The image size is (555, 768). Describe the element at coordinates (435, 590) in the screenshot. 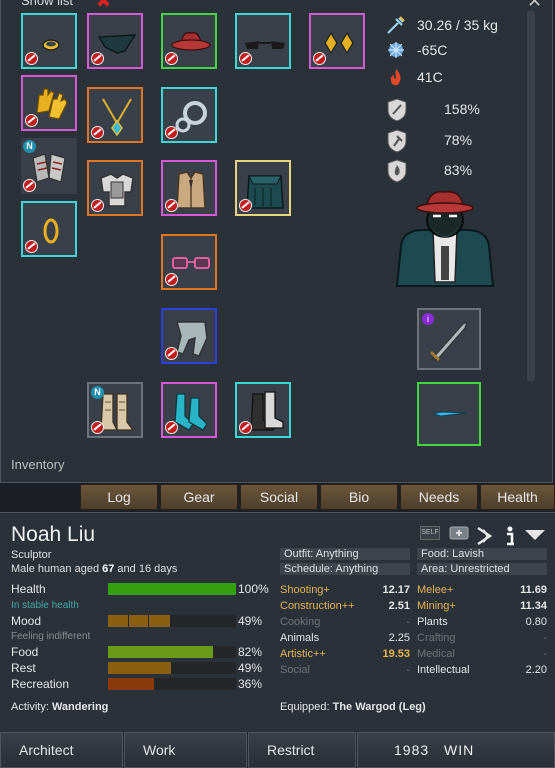

I see `skill-melee-name: Melee+` at that location.